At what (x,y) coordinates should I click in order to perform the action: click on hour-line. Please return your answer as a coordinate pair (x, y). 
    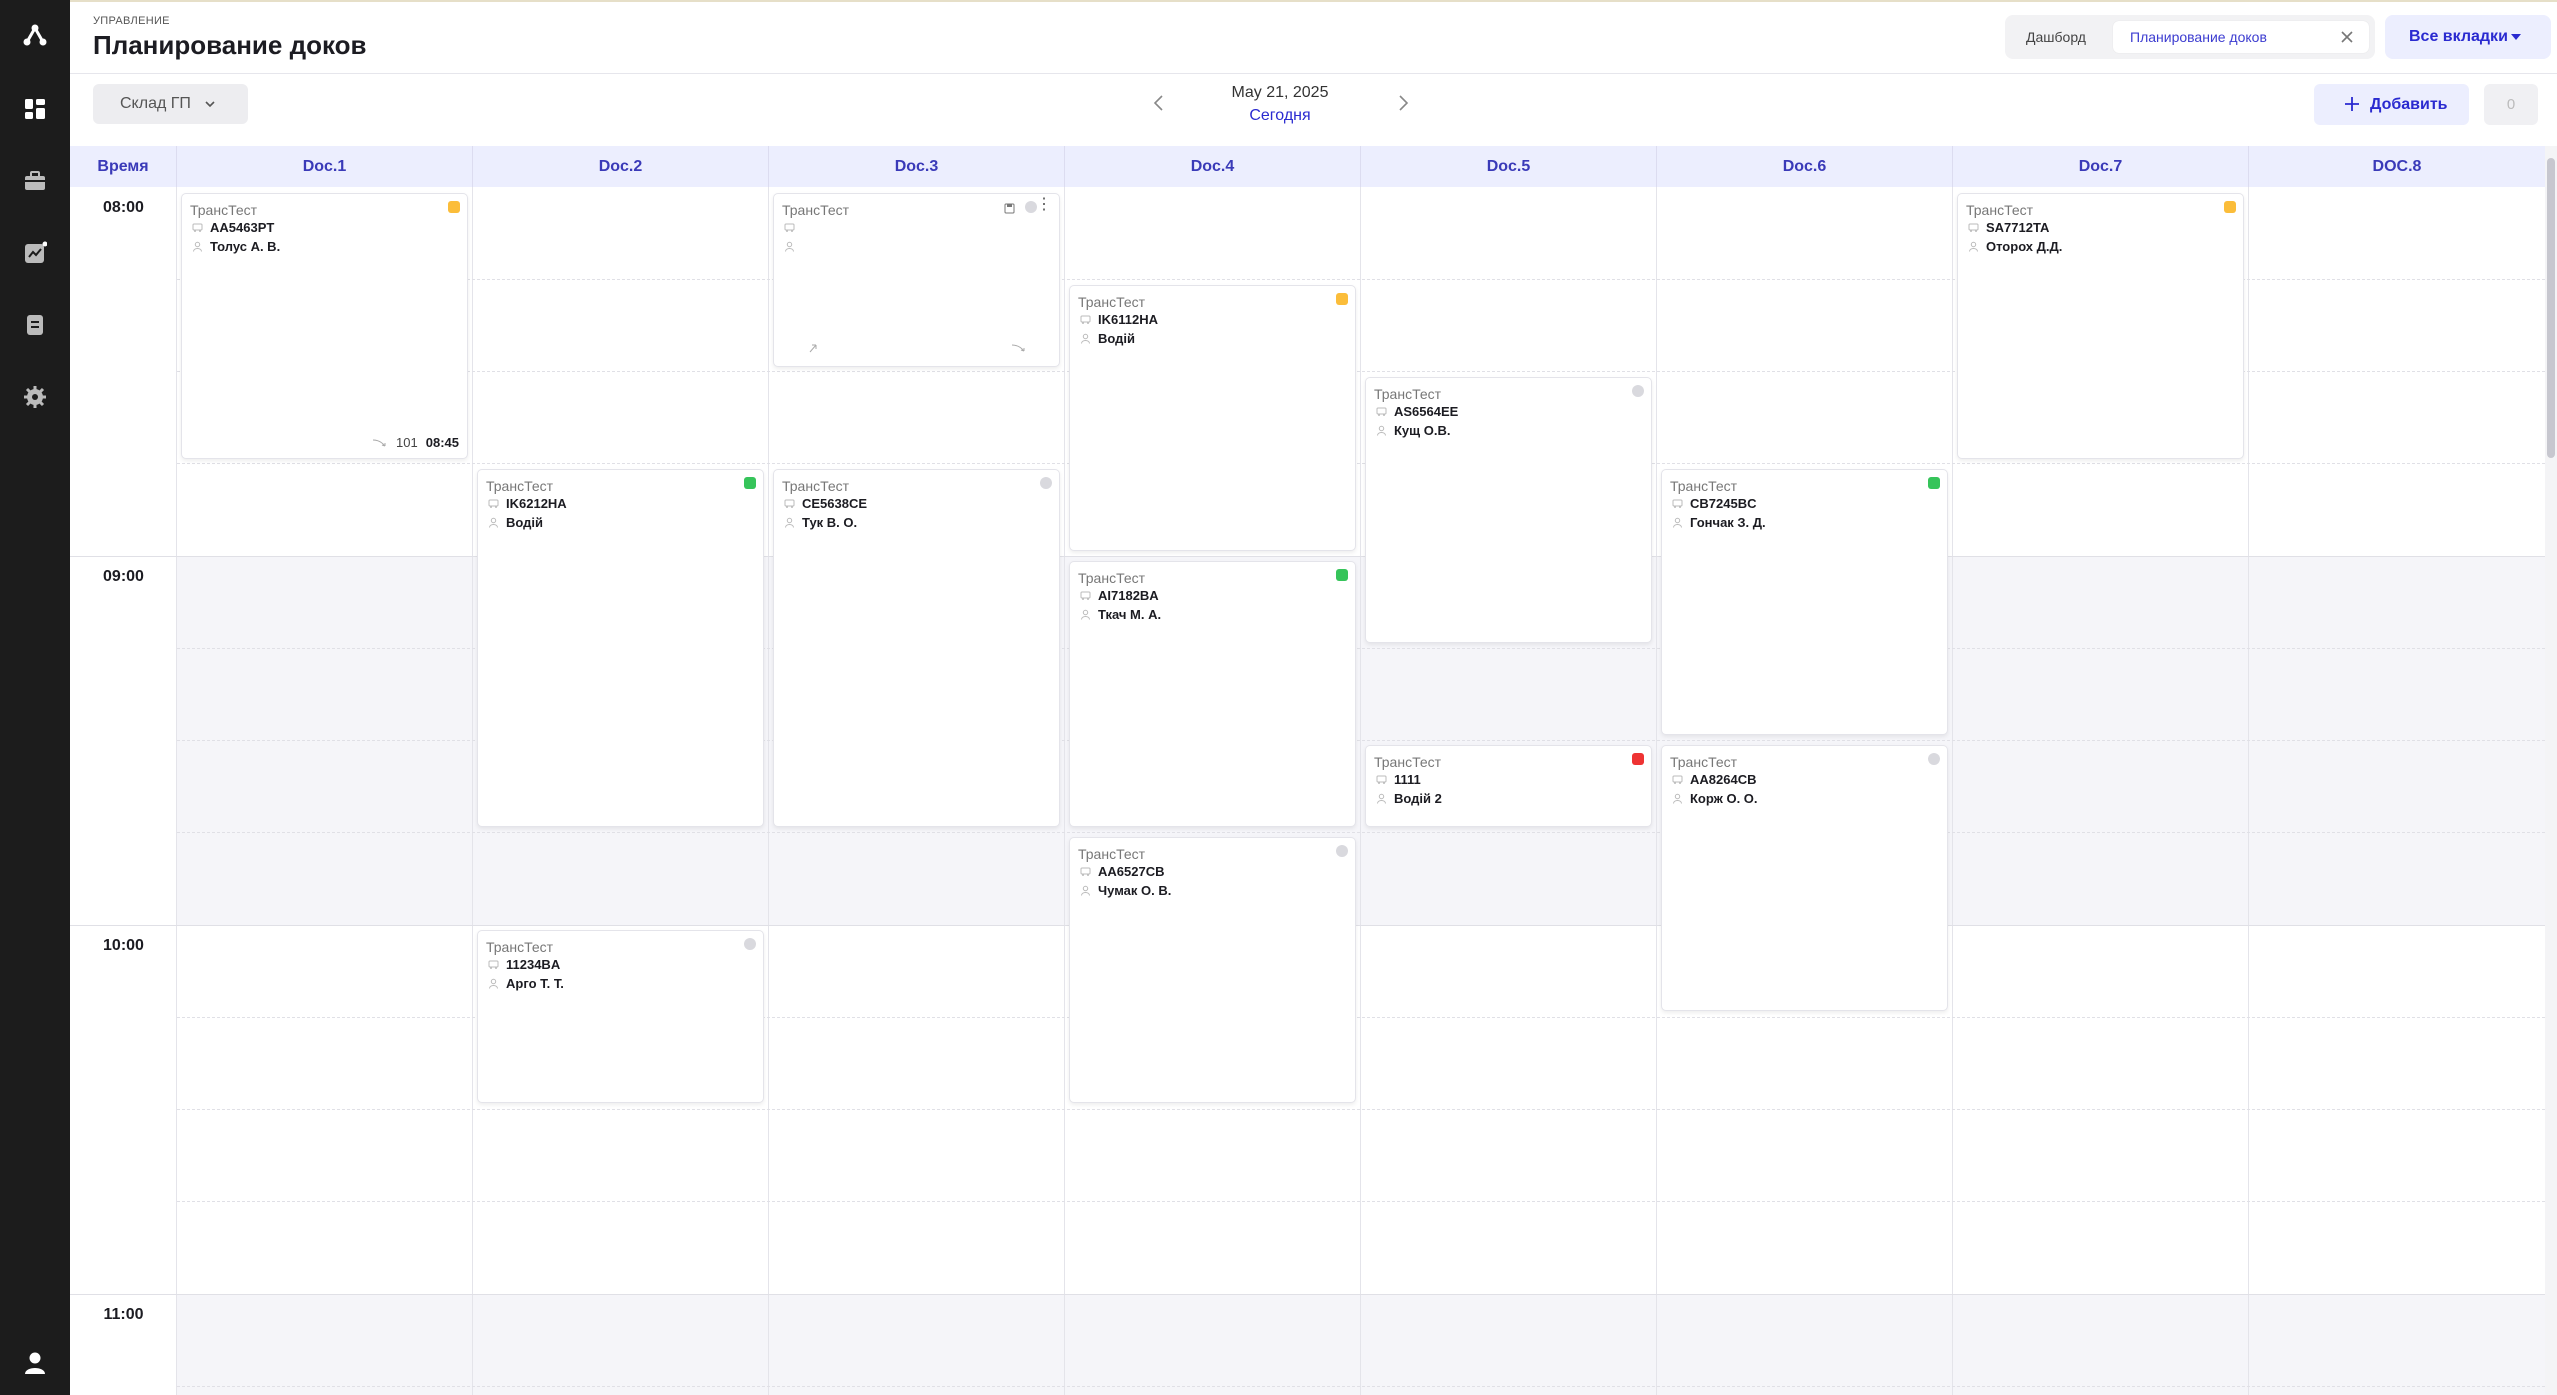
    Looking at the image, I should click on (1307, 1294).